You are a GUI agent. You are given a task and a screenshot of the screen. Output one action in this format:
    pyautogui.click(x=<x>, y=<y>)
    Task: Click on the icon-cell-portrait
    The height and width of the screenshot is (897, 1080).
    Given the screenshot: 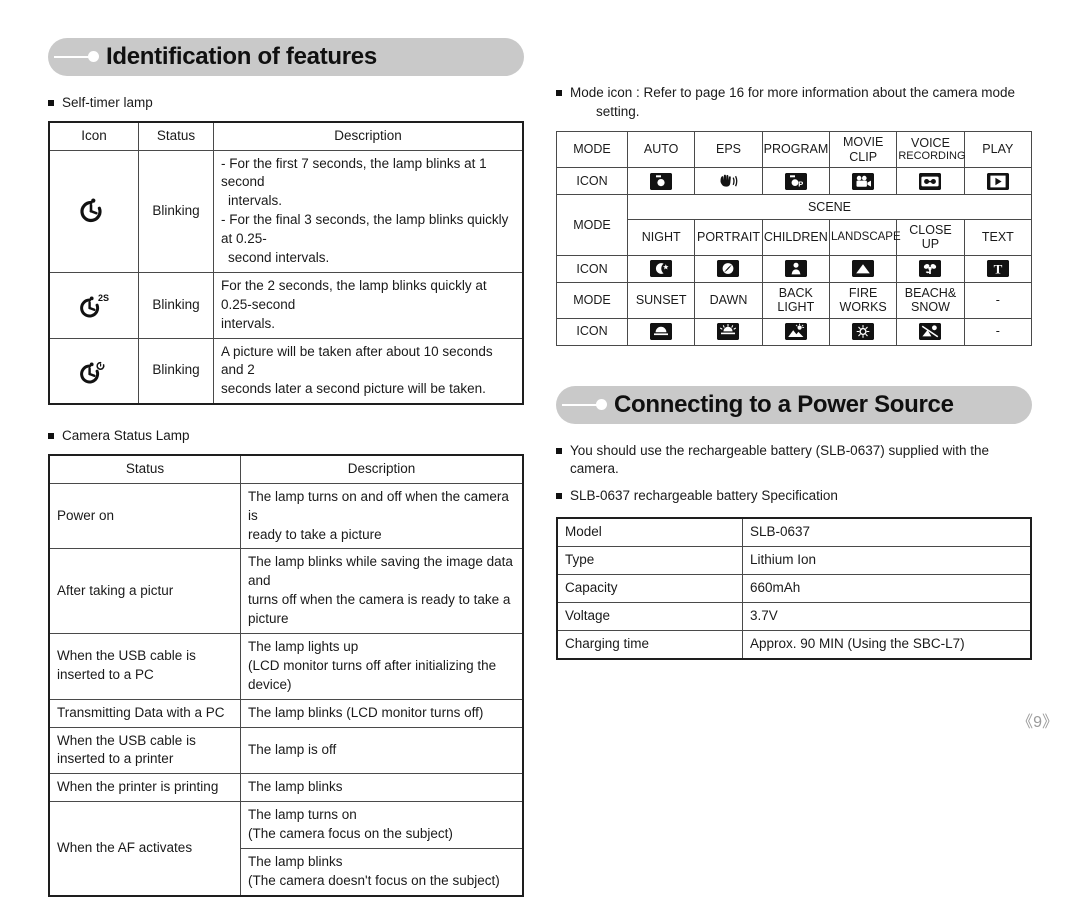 What is the action you would take?
    pyautogui.click(x=728, y=268)
    